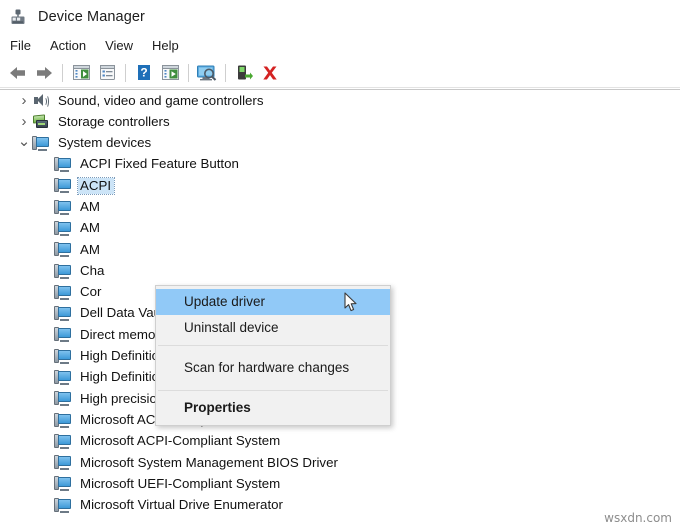 Image resolution: width=680 pixels, height=530 pixels. What do you see at coordinates (207, 73) in the screenshot?
I see `scan-for-hardware-changes-button` at bounding box center [207, 73].